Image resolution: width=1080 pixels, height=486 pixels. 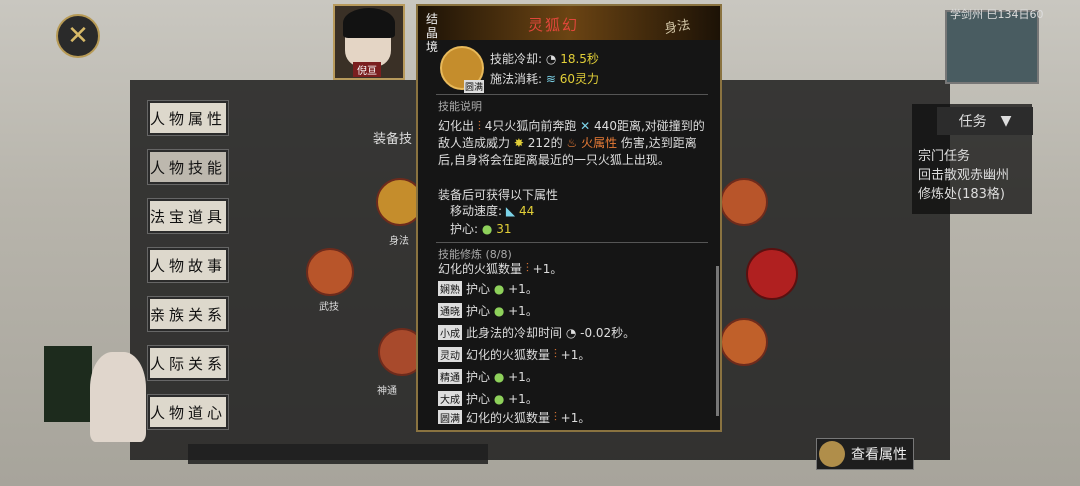 I want to click on cultivation-tag: 通晓, so click(x=450, y=310).